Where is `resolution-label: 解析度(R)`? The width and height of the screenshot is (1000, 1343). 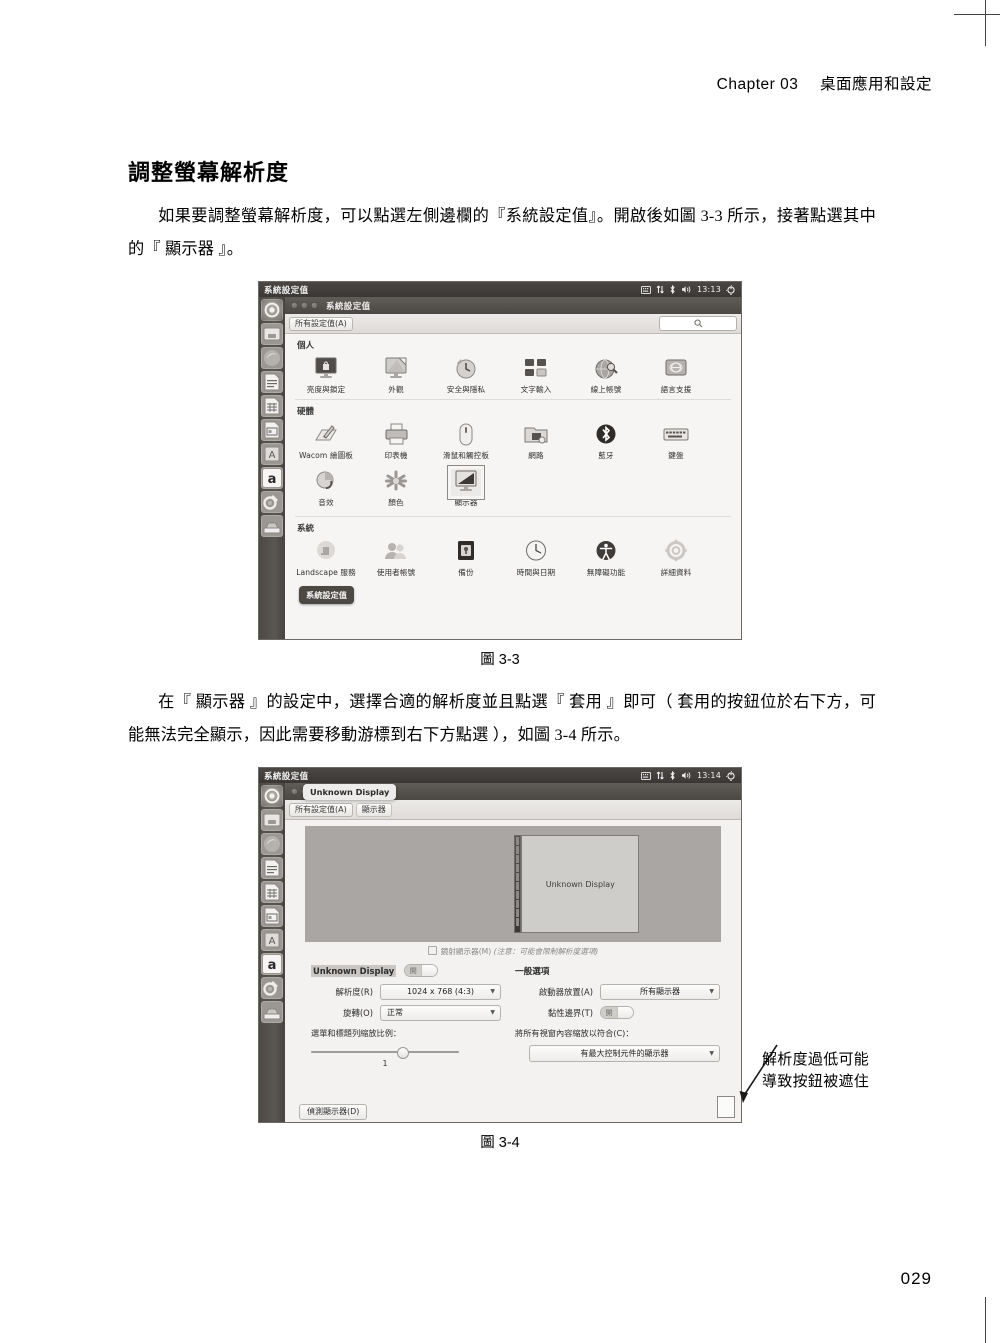 resolution-label: 解析度(R) is located at coordinates (354, 991).